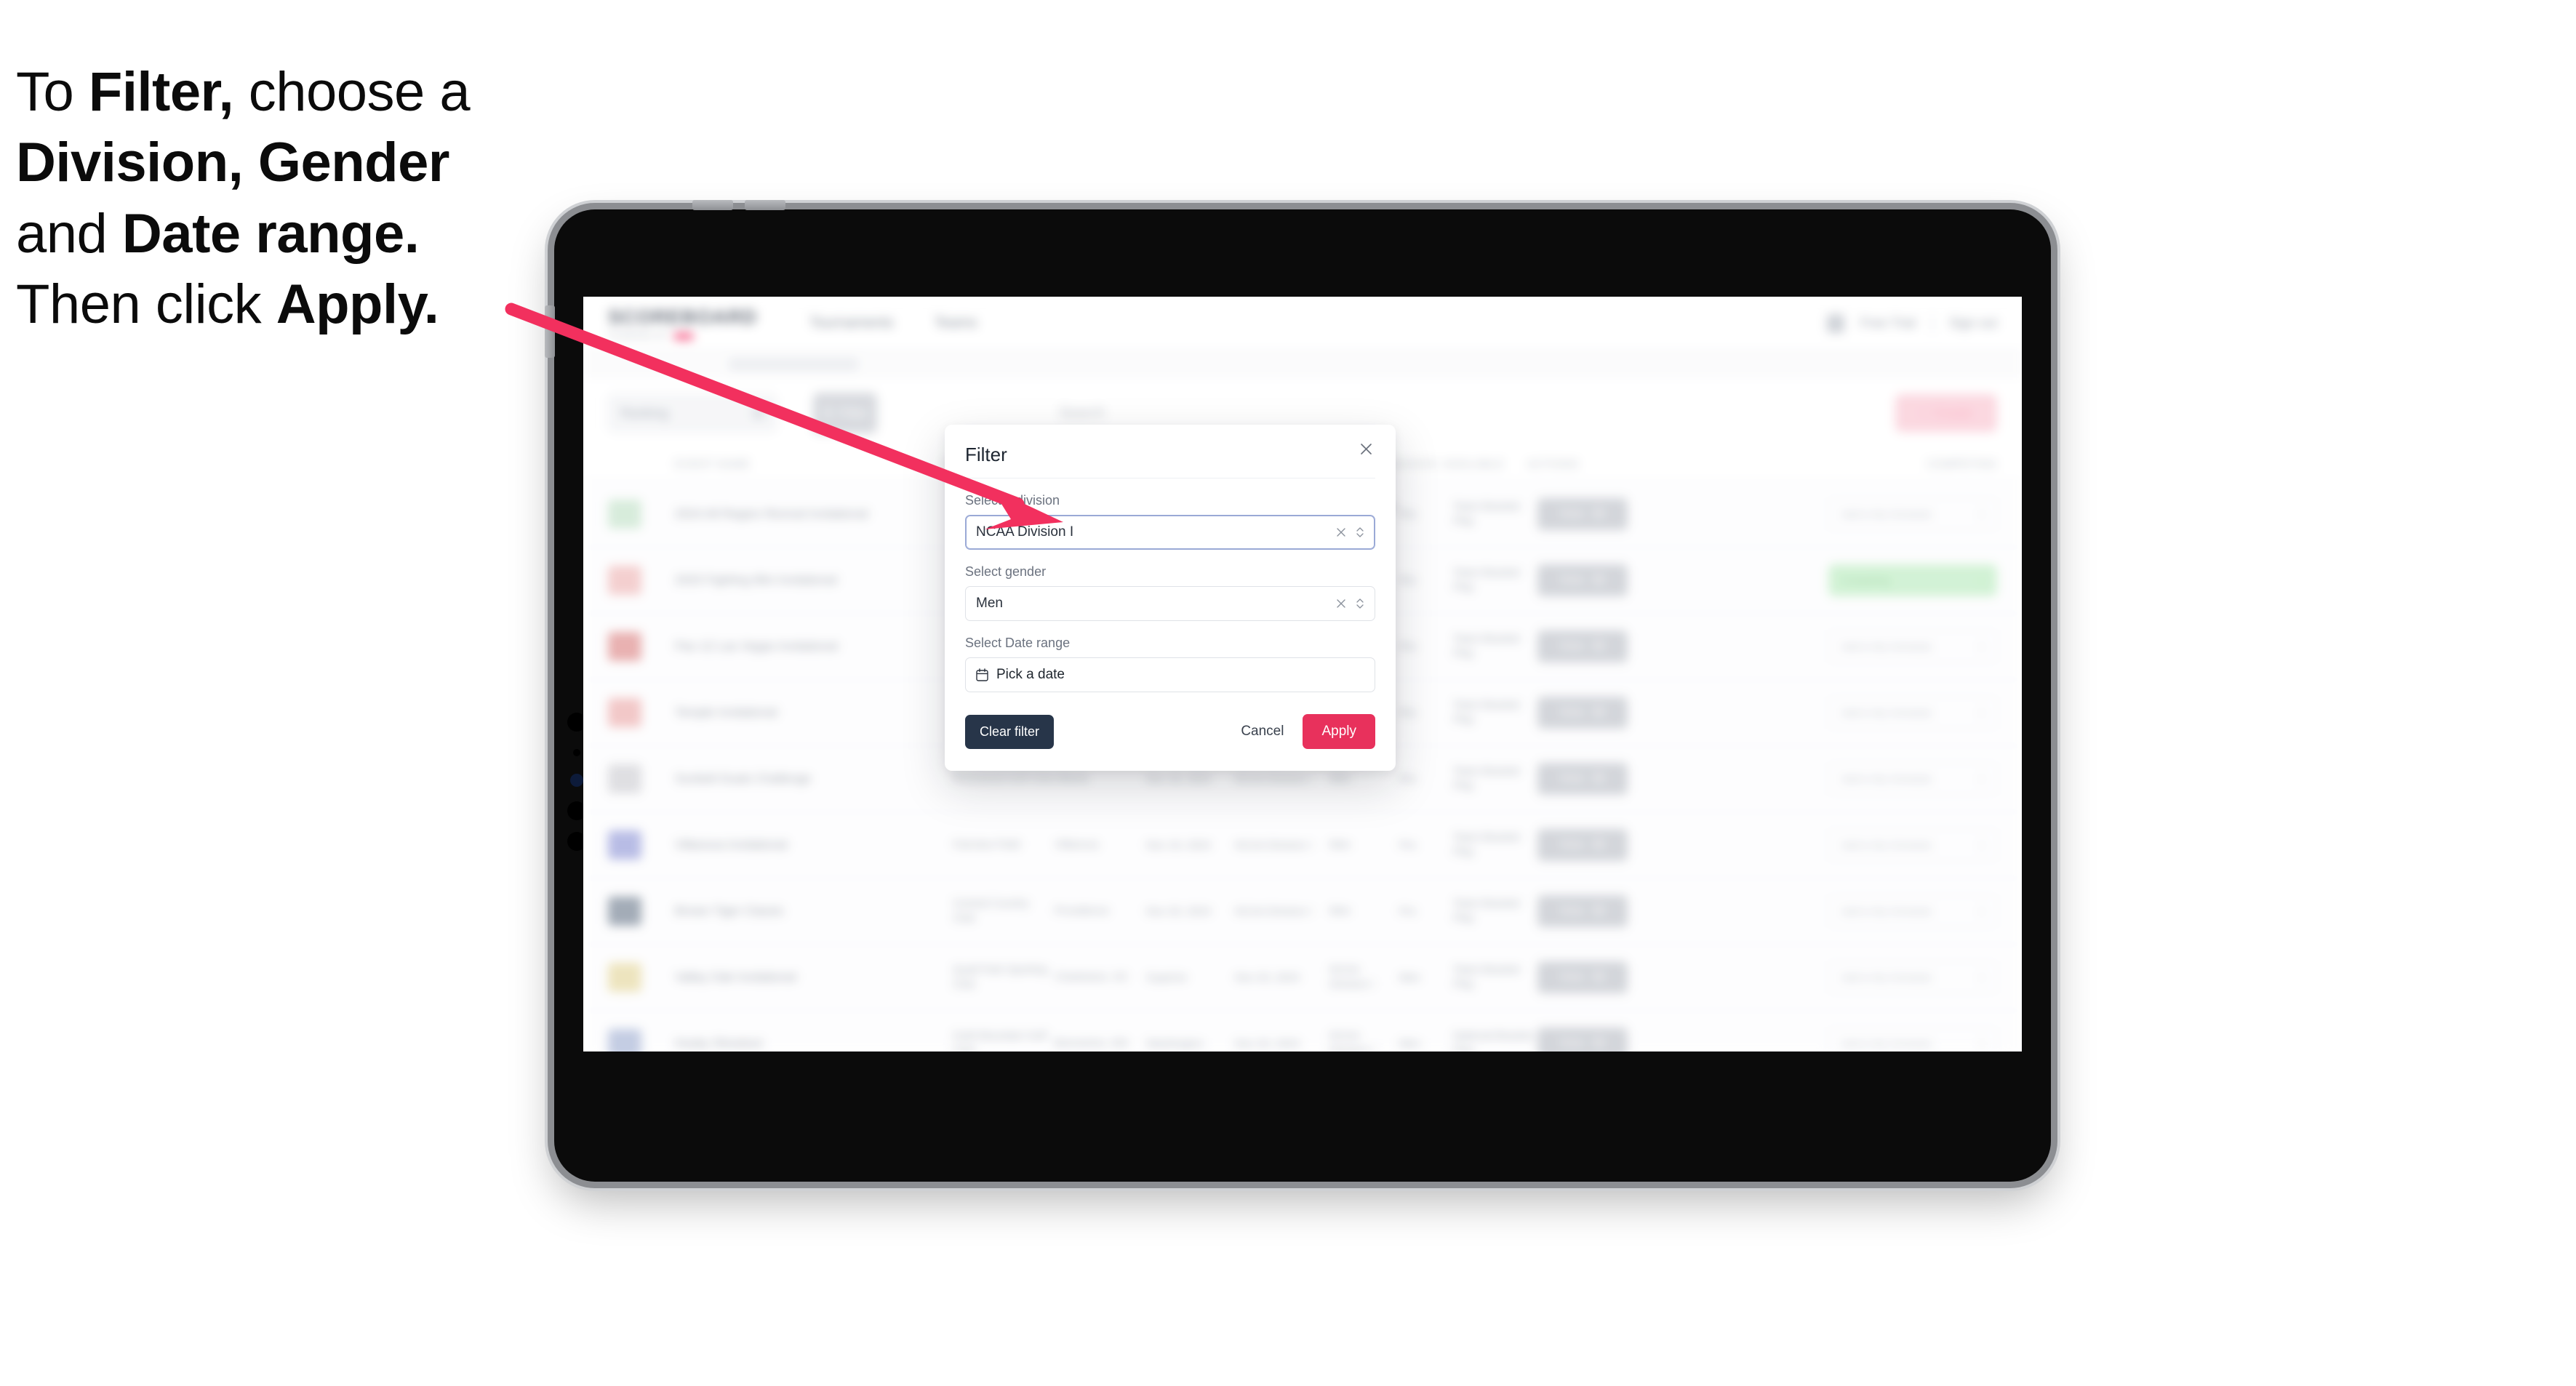 This screenshot has width=2576, height=1386. Describe the element at coordinates (1339, 732) in the screenshot. I see `apply-button: Apply` at that location.